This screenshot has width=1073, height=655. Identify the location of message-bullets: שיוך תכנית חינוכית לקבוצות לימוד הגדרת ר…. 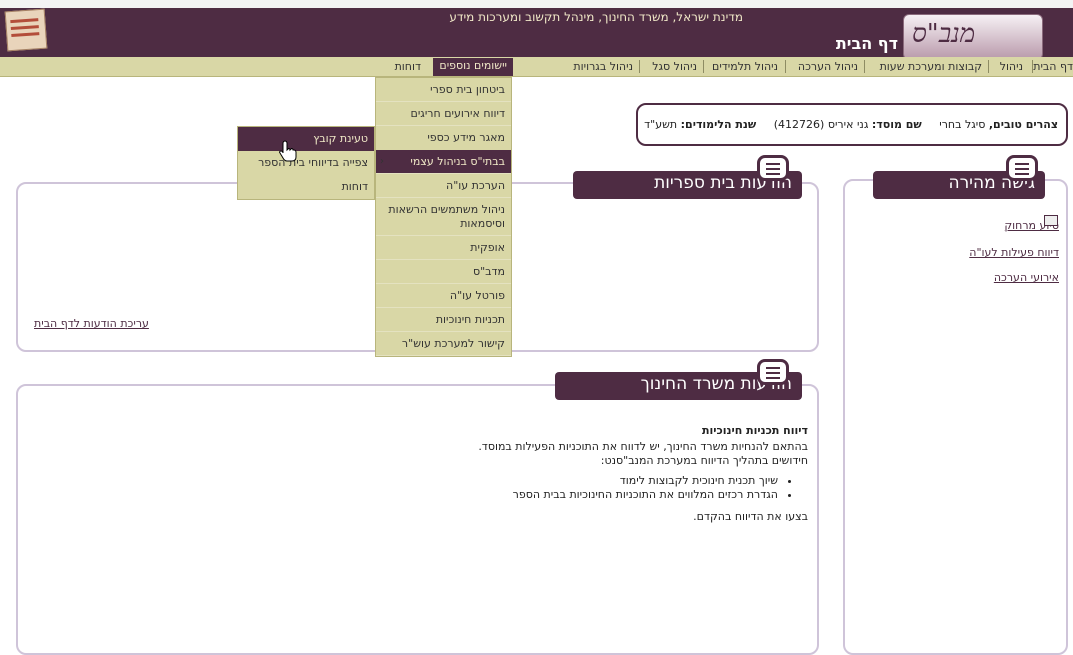
(580, 488).